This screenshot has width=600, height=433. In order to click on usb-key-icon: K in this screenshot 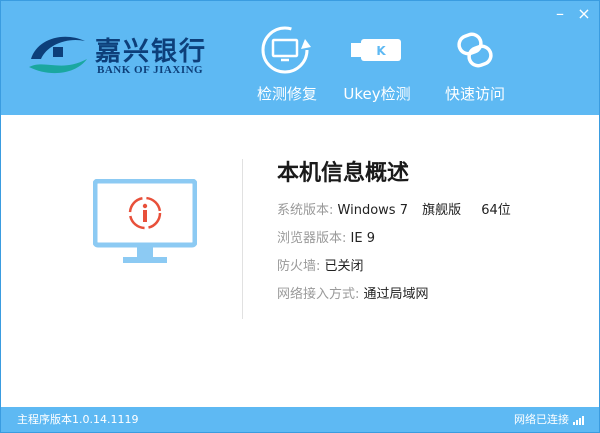, I will do `click(376, 50)`.